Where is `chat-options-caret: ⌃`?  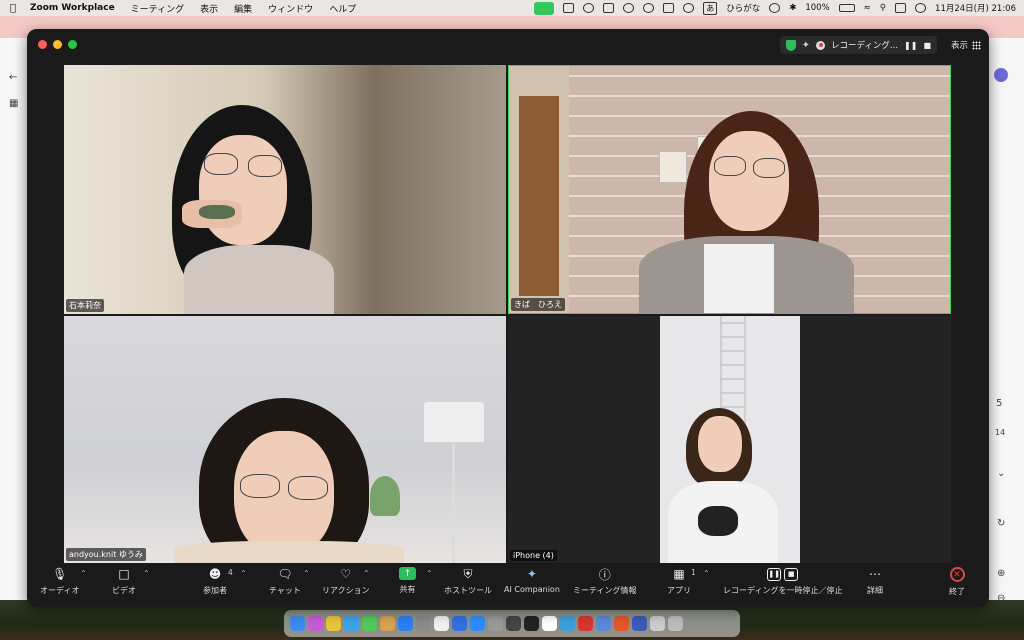
chat-options-caret: ⌃ is located at coordinates (306, 573).